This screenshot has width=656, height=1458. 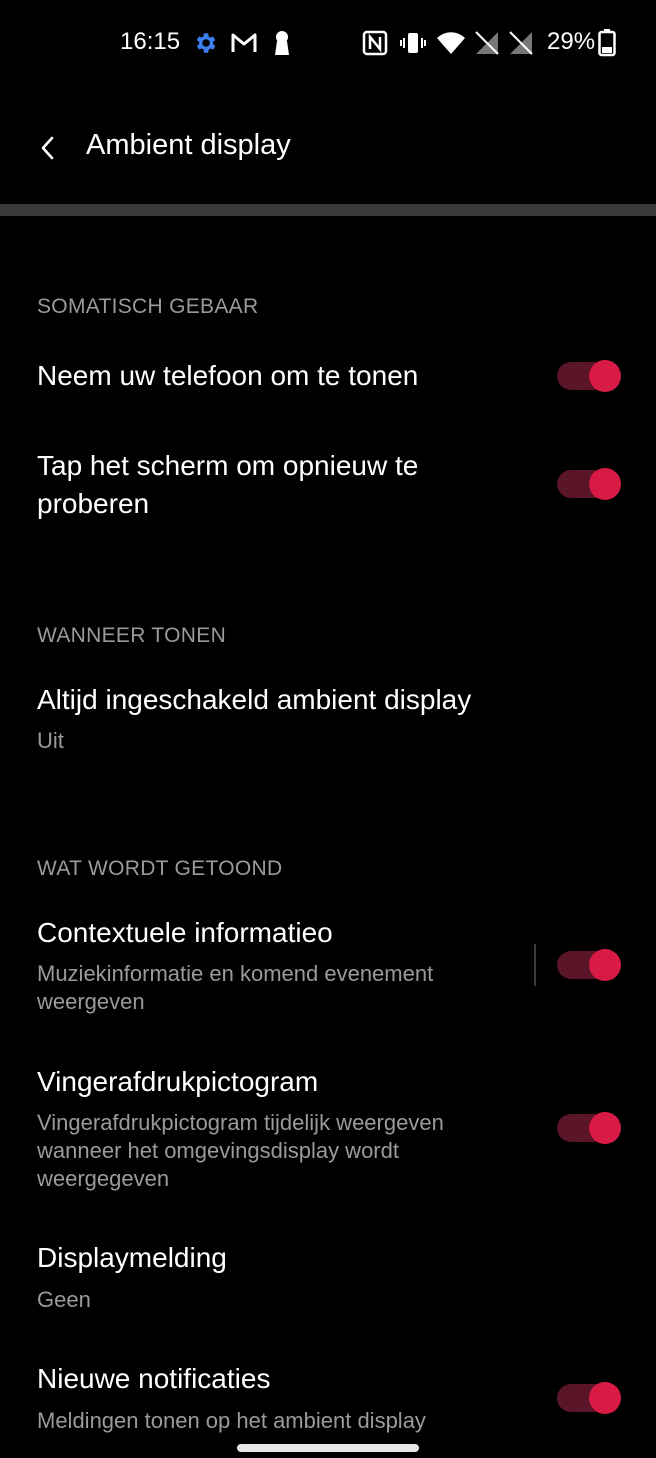 What do you see at coordinates (231, 1420) in the screenshot?
I see `setting-subtitle: Meldingen tonen op het ambient display` at bounding box center [231, 1420].